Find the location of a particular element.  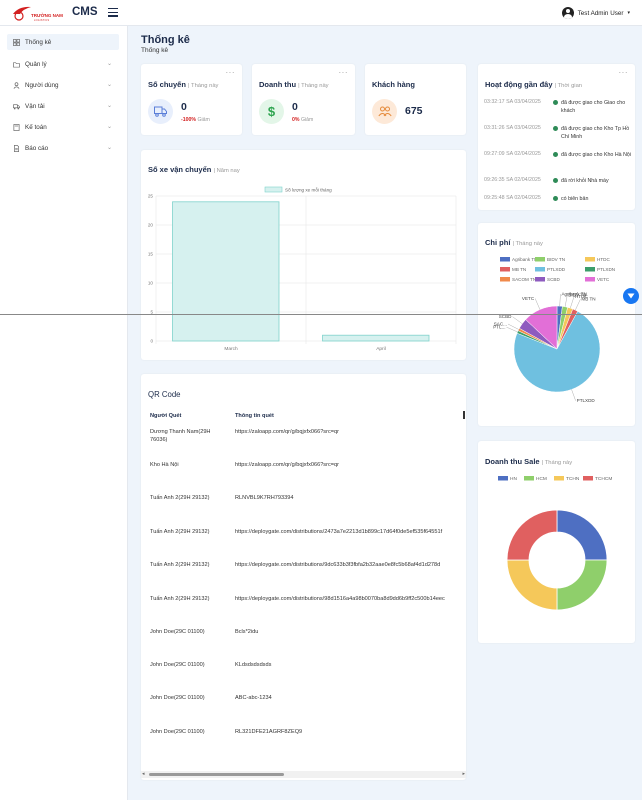

column-header-info: Thông tin quét is located at coordinates (254, 416).